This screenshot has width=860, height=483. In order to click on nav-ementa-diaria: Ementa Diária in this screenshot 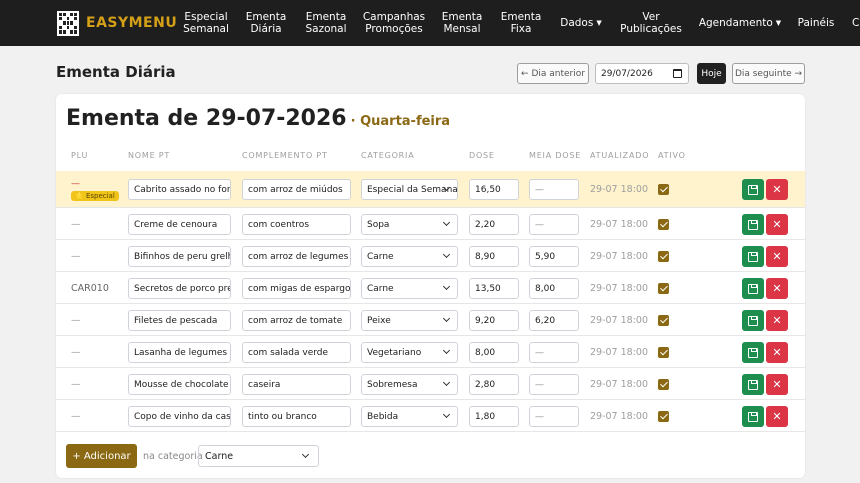, I will do `click(266, 23)`.